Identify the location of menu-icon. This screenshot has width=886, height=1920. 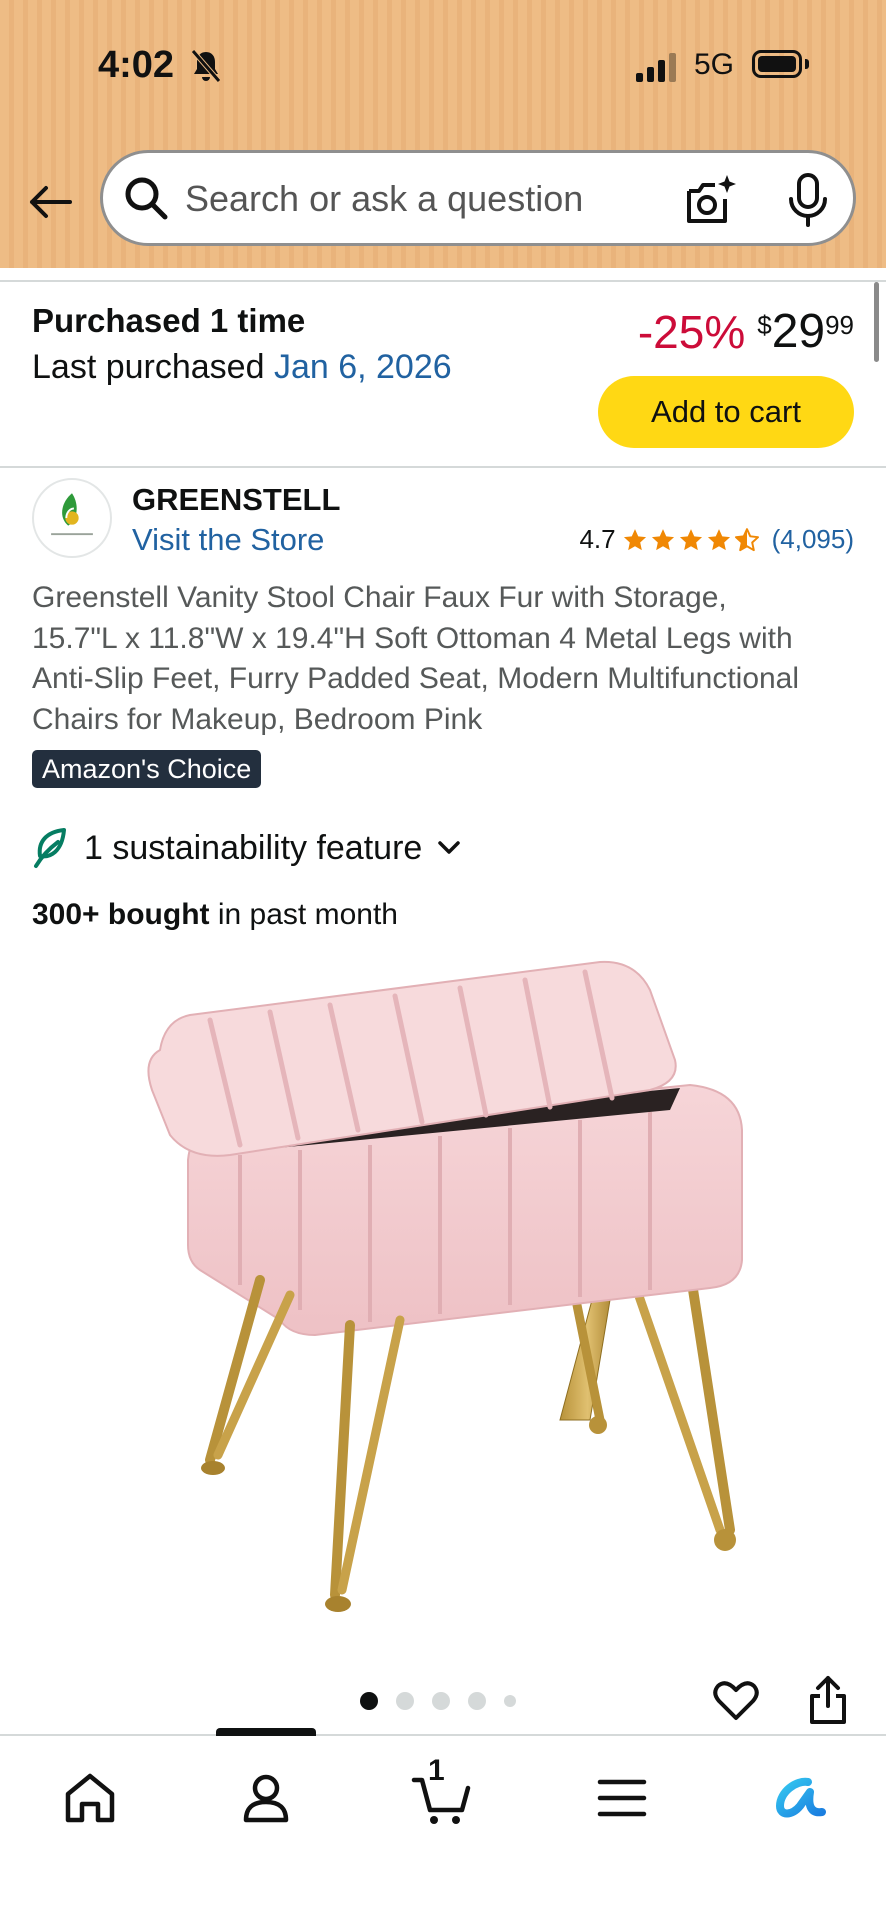
(622, 1798).